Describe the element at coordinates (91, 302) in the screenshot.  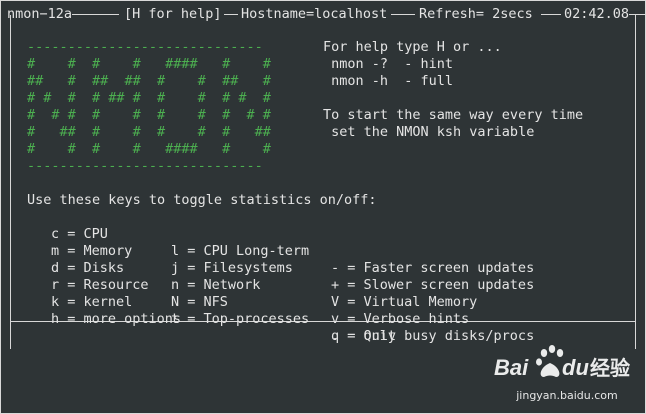
I see `key-kernel: k = kernel` at that location.